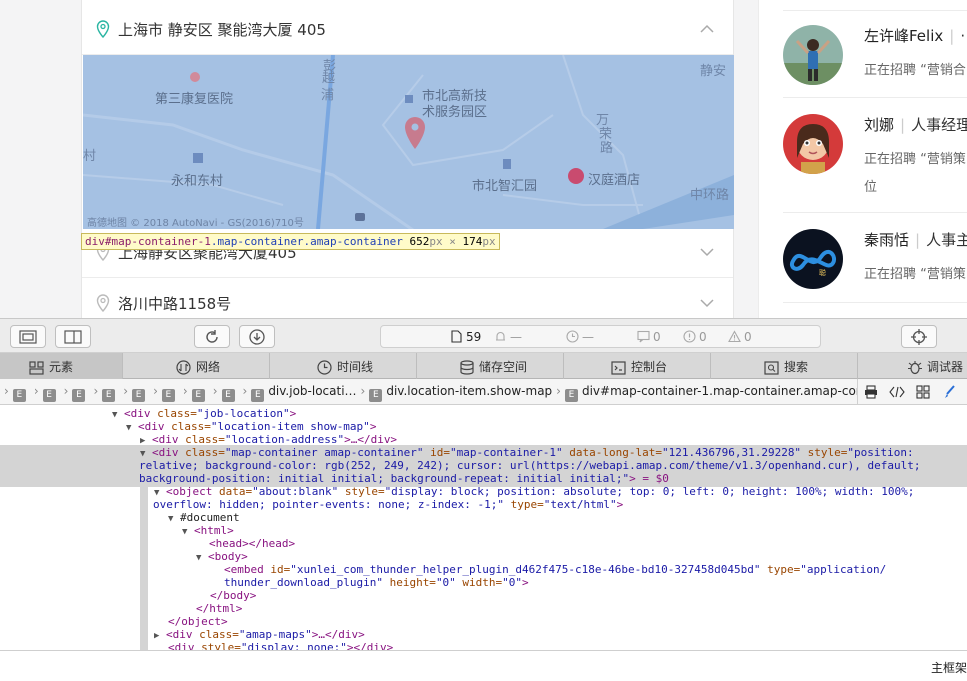 The height and width of the screenshot is (681, 967). I want to click on tab-storage: 储存空间, so click(490, 366).